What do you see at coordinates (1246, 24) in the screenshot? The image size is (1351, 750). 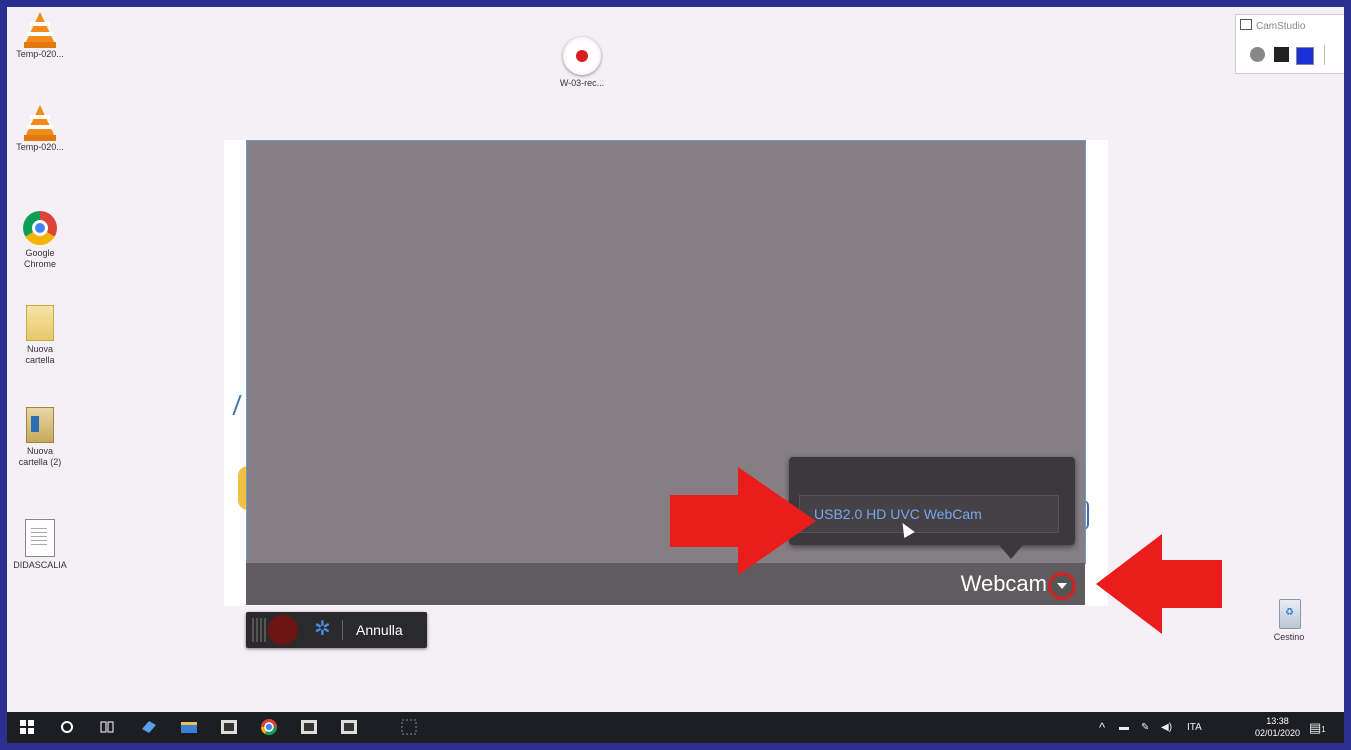 I see `window-icon` at bounding box center [1246, 24].